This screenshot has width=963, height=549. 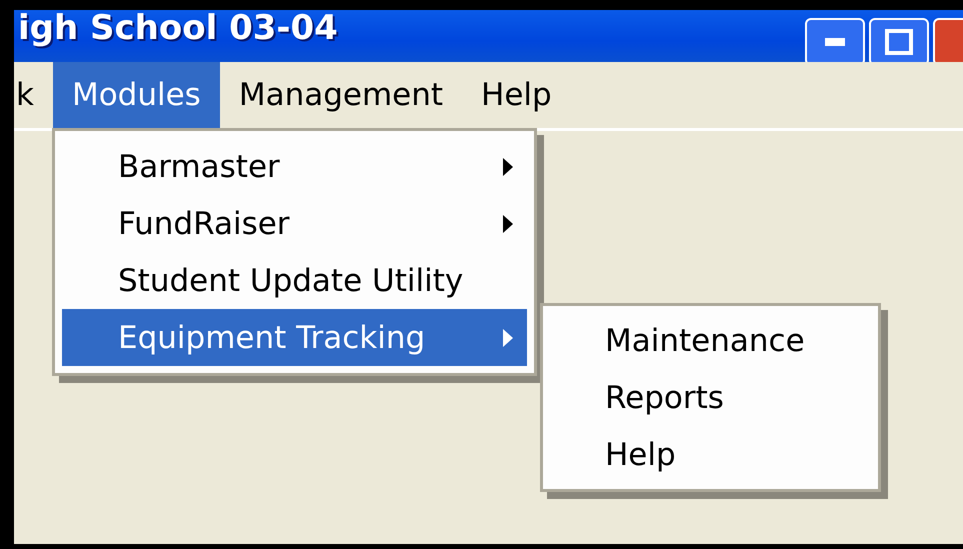 I want to click on menu-item: Equipment Tracking, so click(x=295, y=337).